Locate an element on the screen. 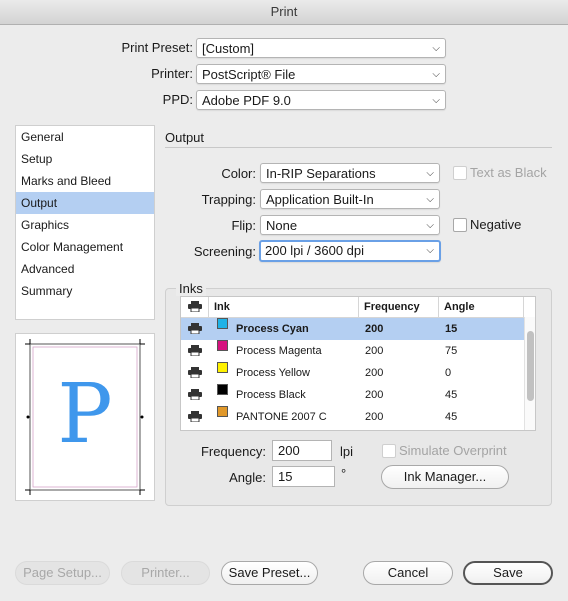 The width and height of the screenshot is (568, 601). angle-column-header: Angle is located at coordinates (481, 307).